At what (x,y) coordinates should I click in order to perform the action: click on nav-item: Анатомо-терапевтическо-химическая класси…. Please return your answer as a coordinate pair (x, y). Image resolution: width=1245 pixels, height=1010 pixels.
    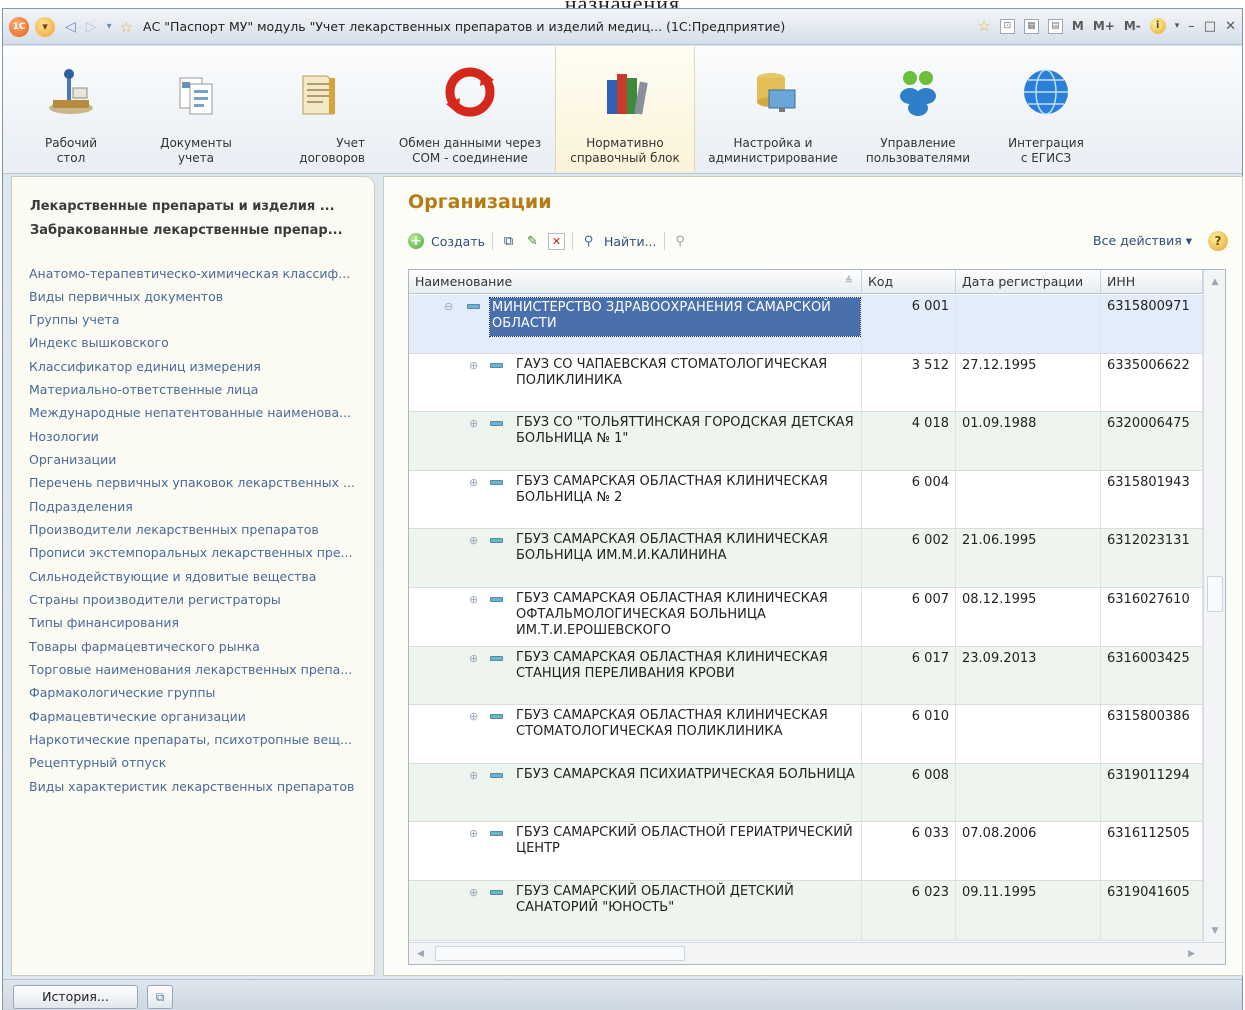
    Looking at the image, I should click on (199, 274).